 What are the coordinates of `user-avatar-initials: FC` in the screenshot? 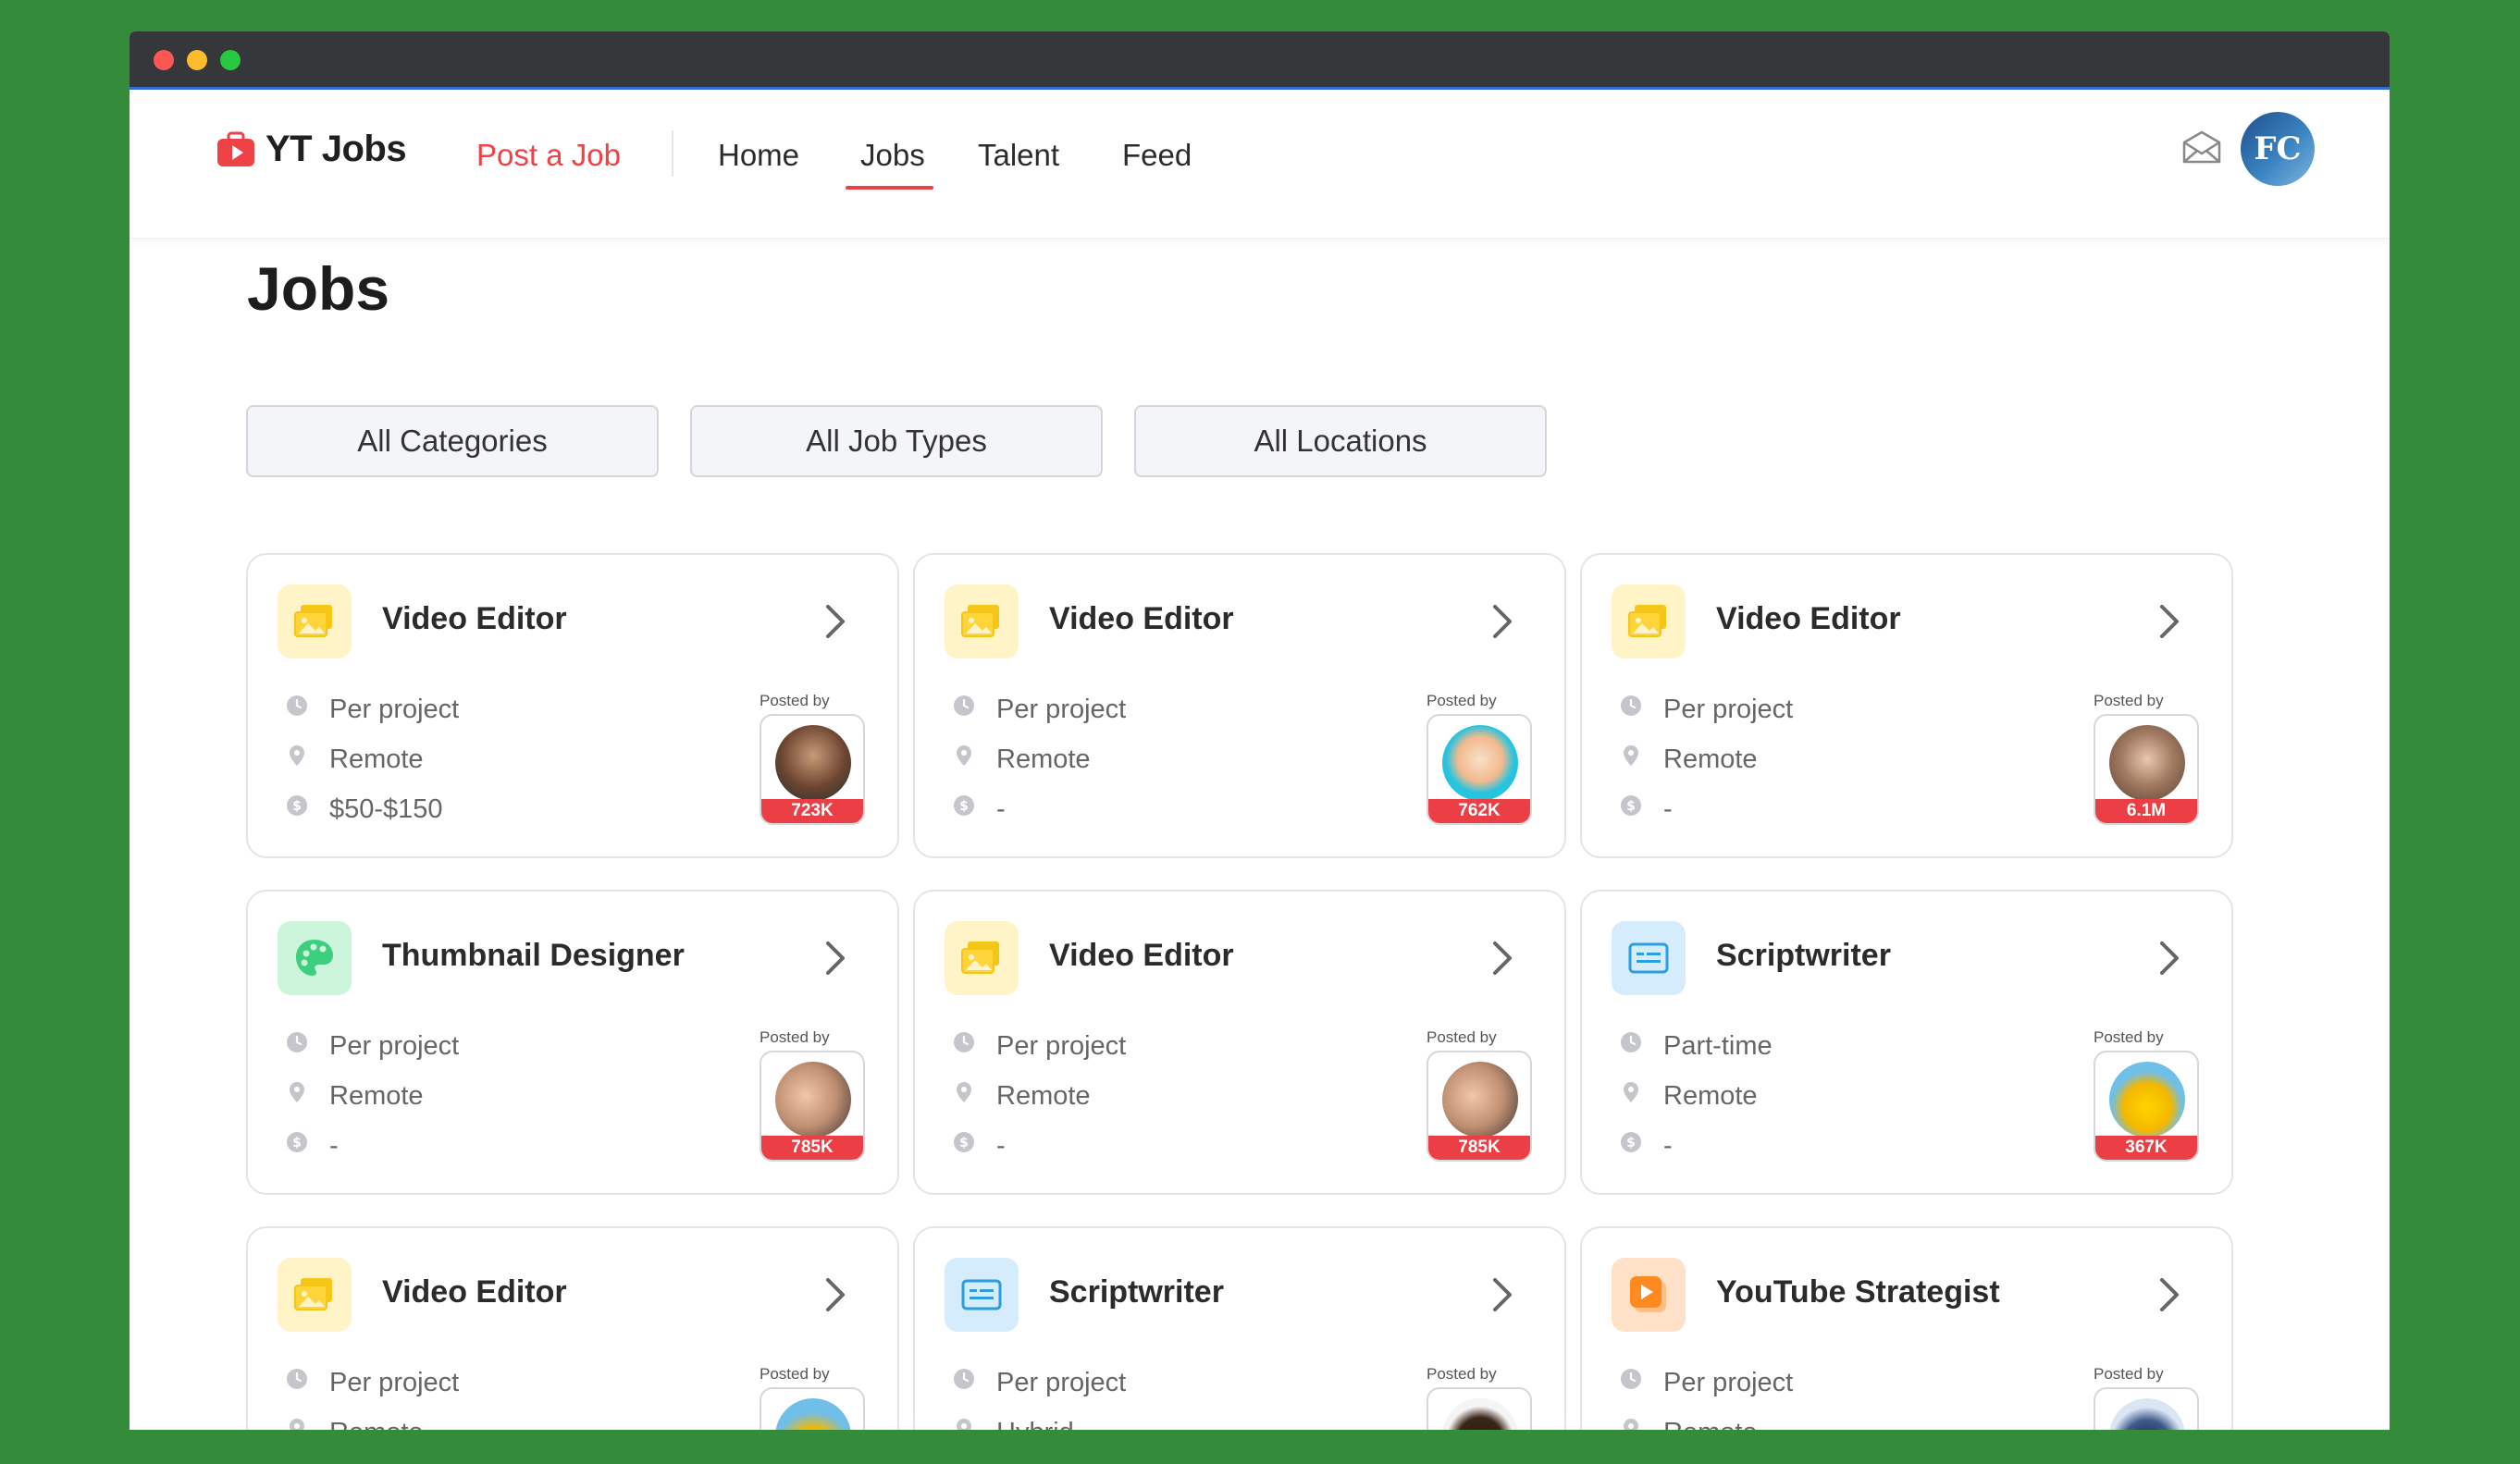 It's located at (2278, 148).